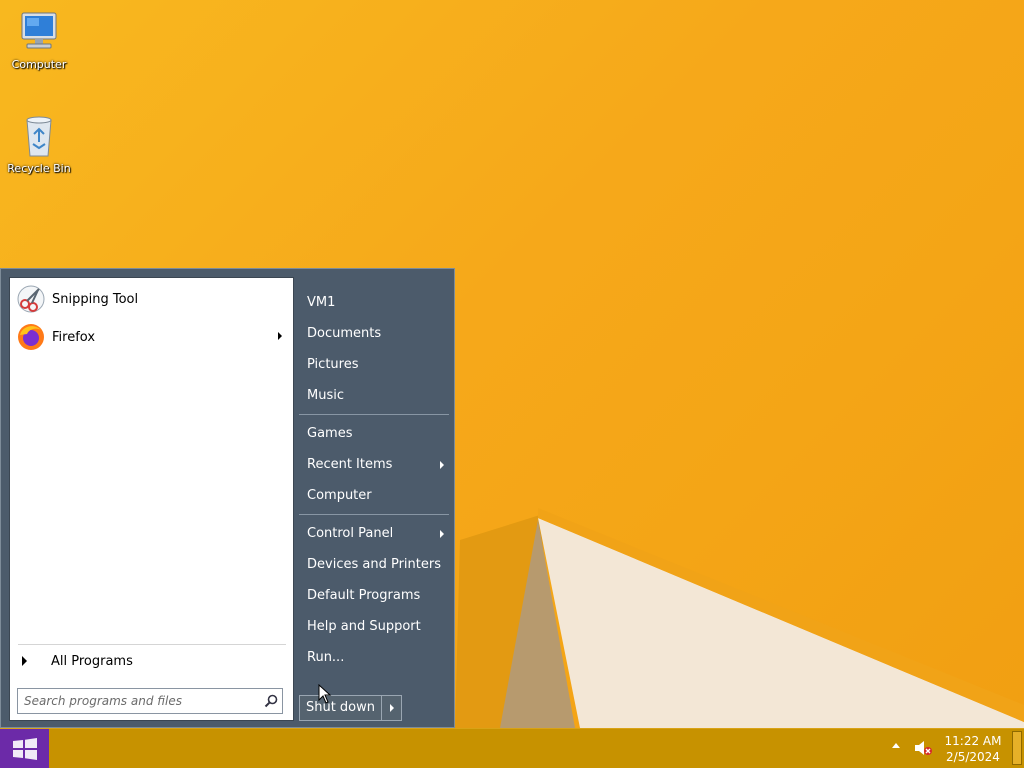 This screenshot has height=768, width=1024. Describe the element at coordinates (271, 701) in the screenshot. I see `search-icon` at that location.